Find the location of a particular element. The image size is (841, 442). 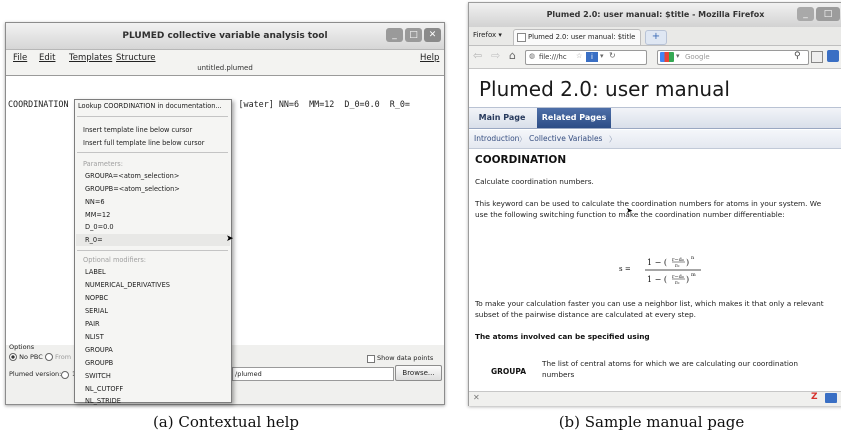

tab-main-page: Main Page is located at coordinates (502, 118).